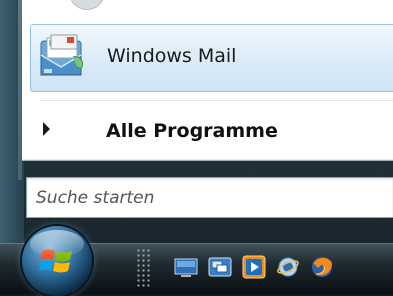 The height and width of the screenshot is (296, 393). I want to click on show-desktop-icon, so click(186, 267).